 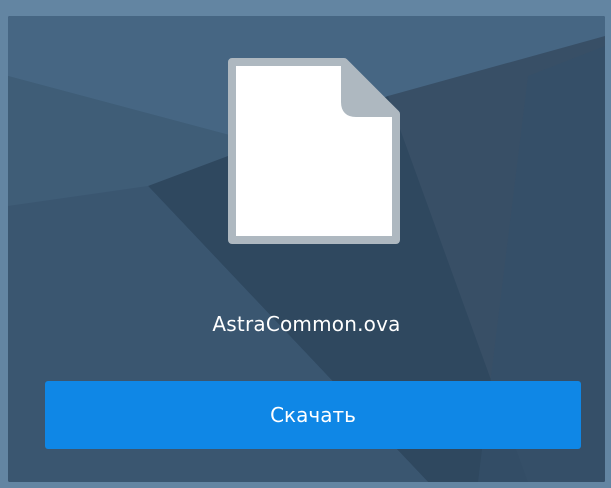 I want to click on document-icon, so click(x=314, y=151).